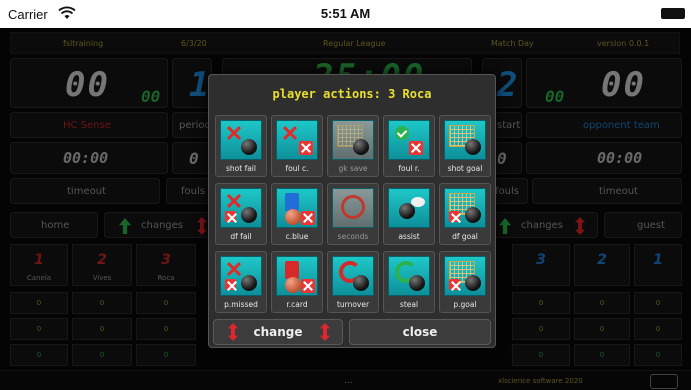 The width and height of the screenshot is (691, 390). What do you see at coordinates (241, 276) in the screenshot?
I see `penalty-missed-icon` at bounding box center [241, 276].